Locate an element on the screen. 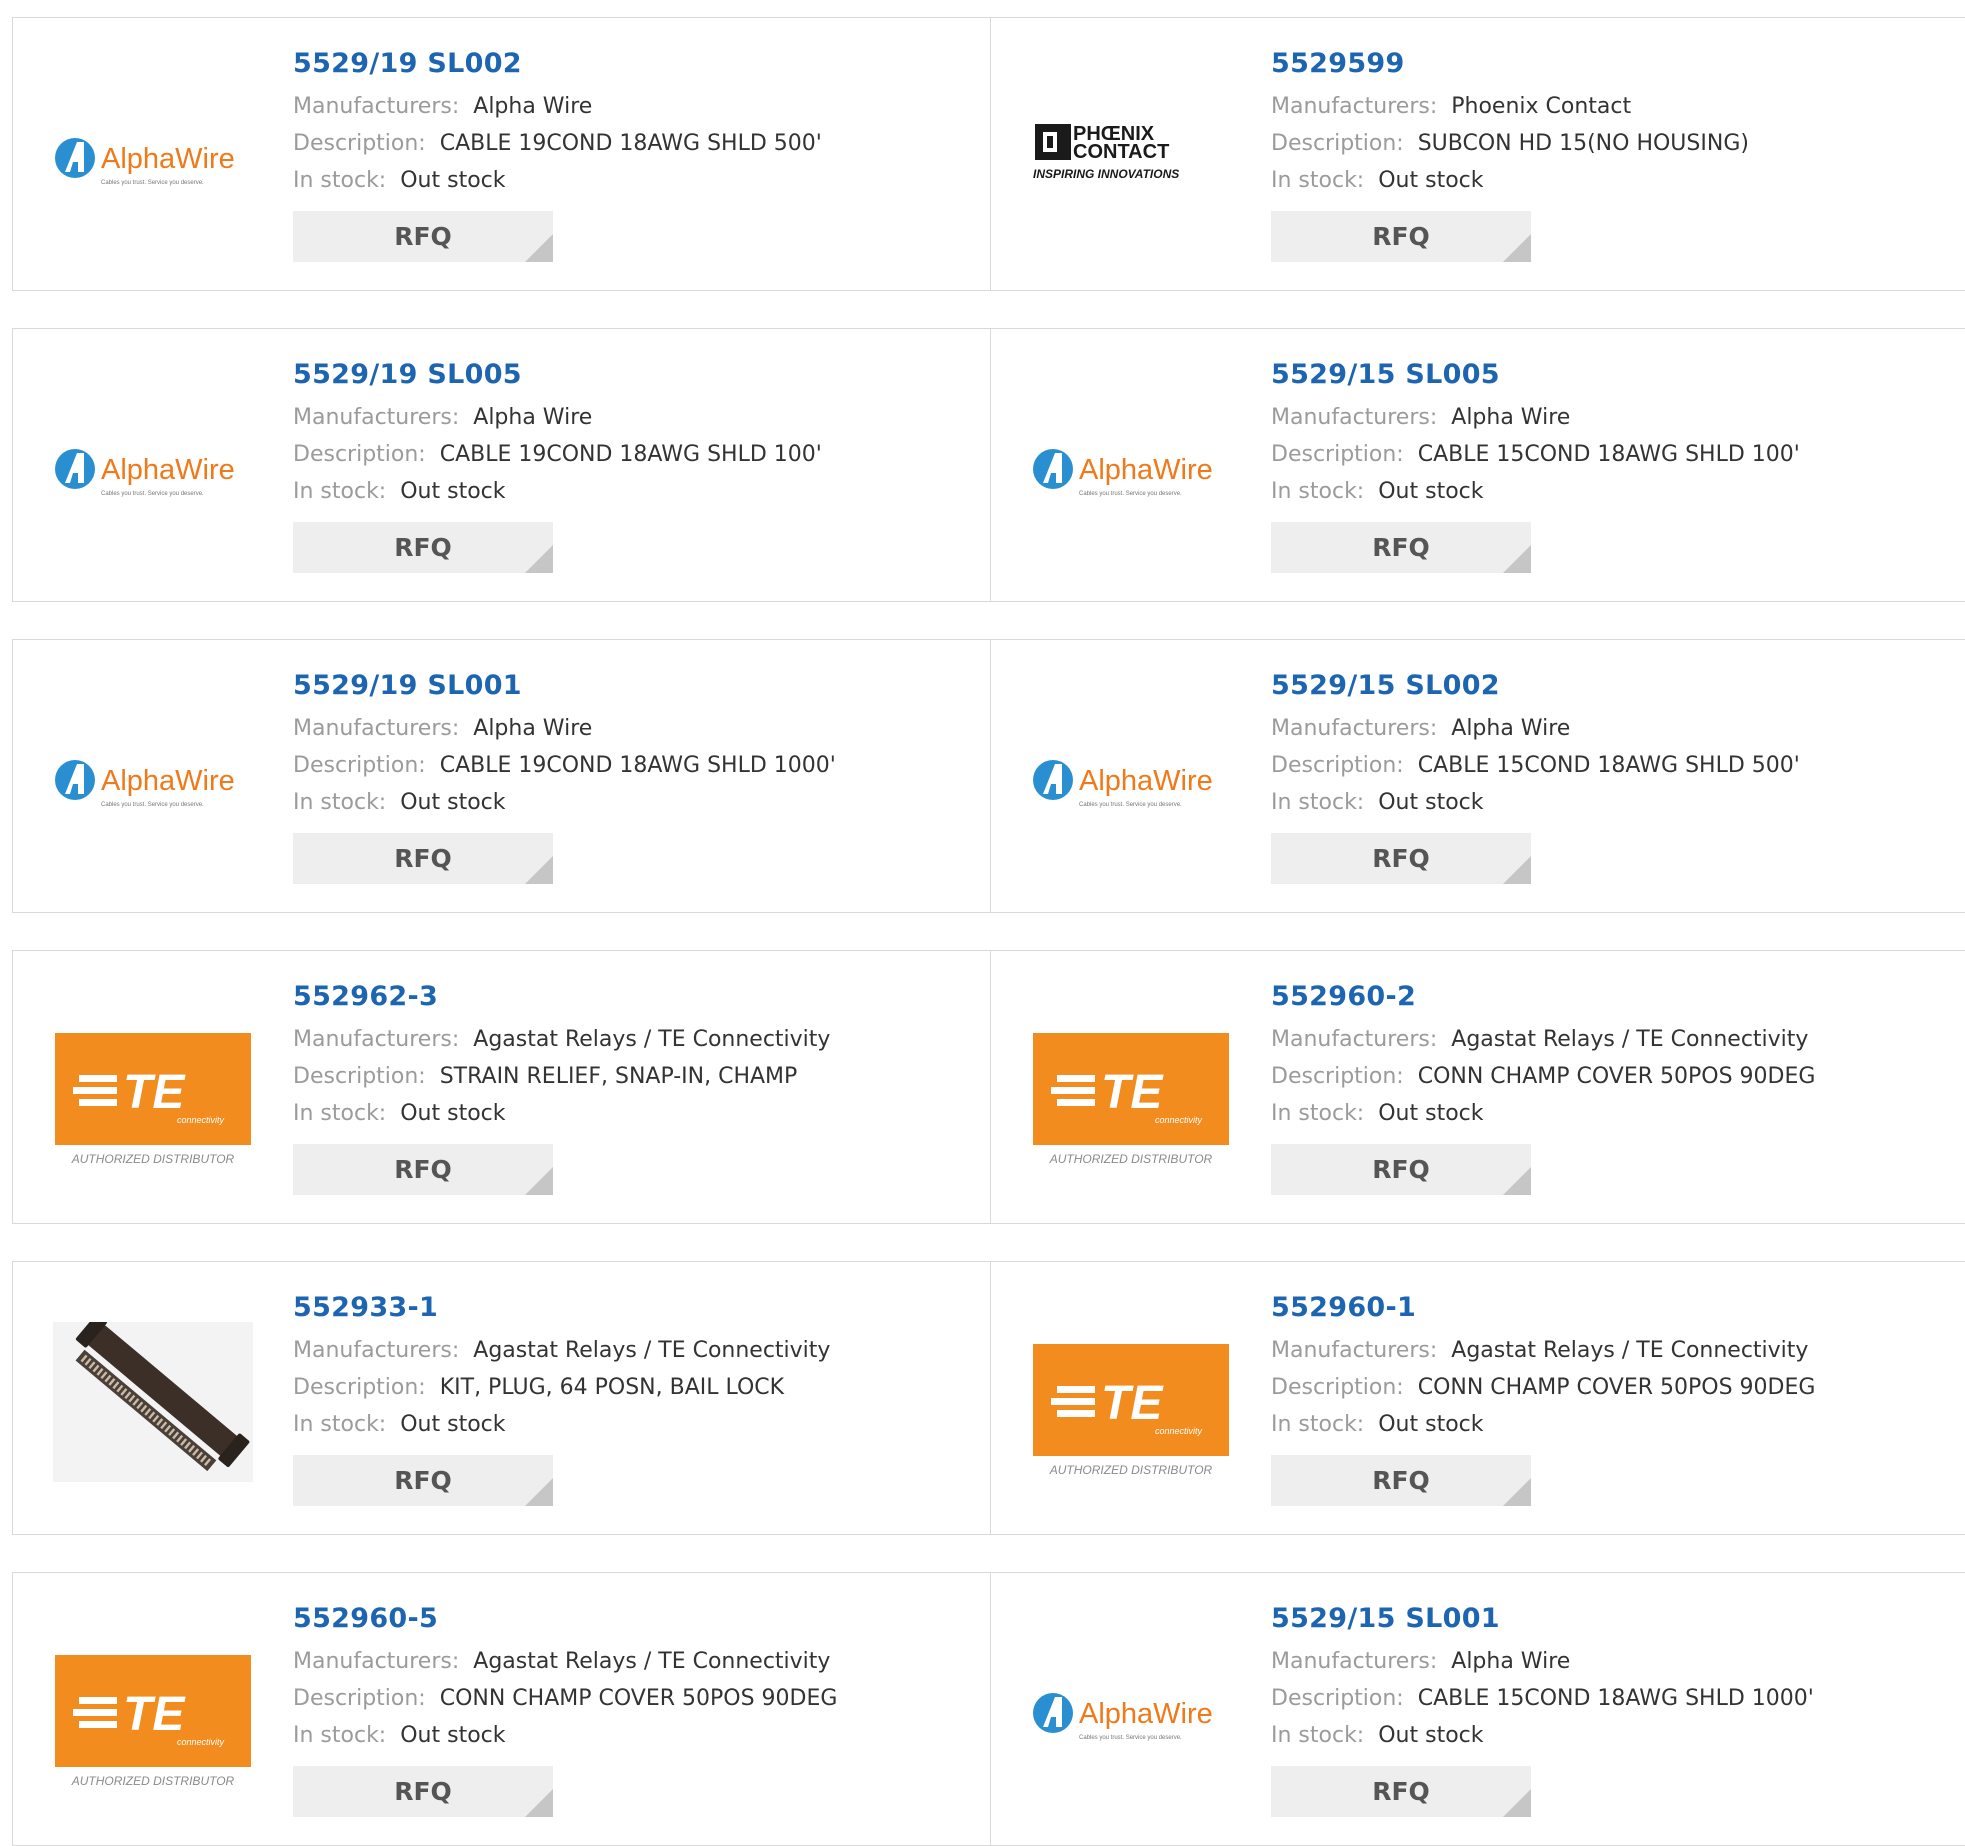 Image resolution: width=1965 pixels, height=1846 pixels. description-value: CABLE 19COND 18AWG SHLD 500' is located at coordinates (630, 143).